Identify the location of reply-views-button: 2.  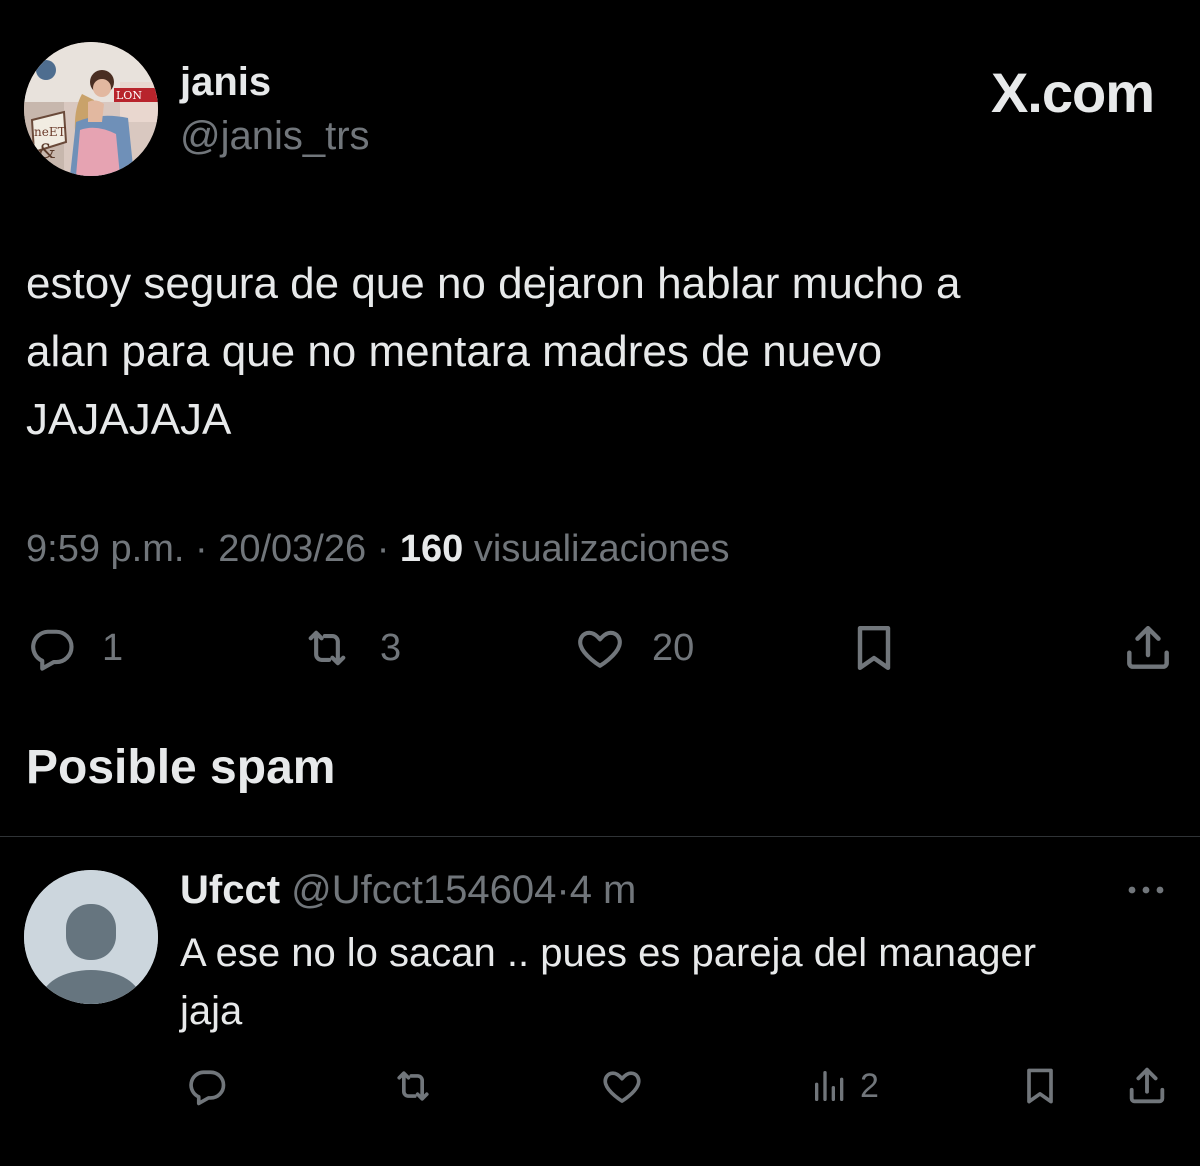
(844, 1086).